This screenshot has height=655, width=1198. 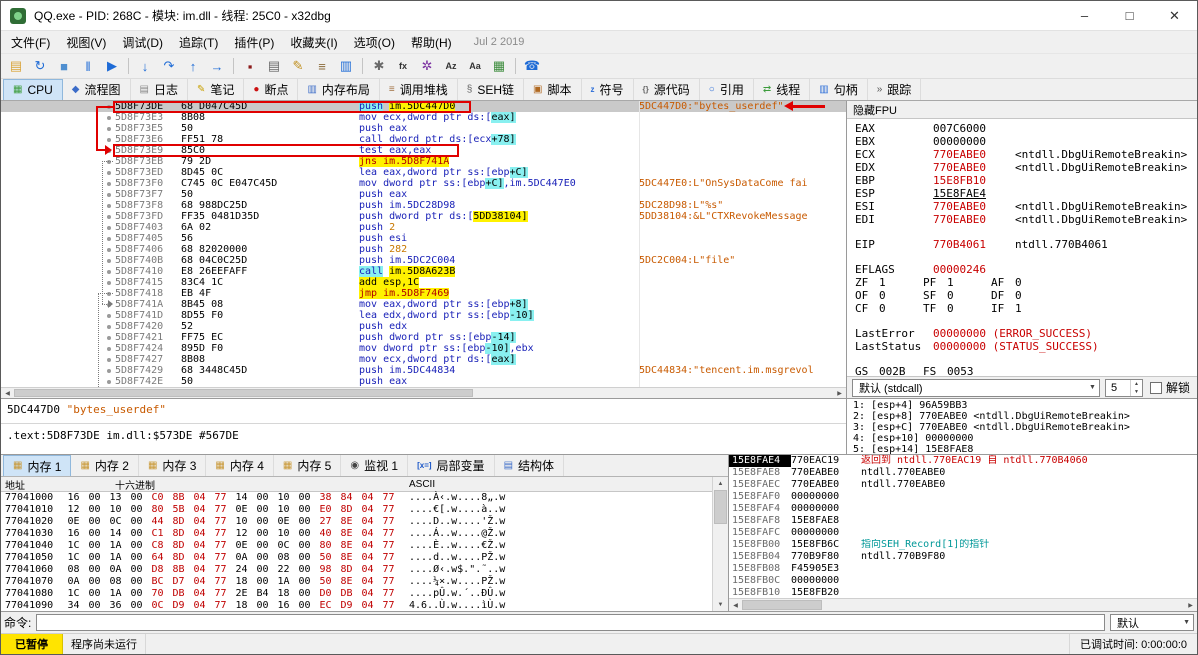 What do you see at coordinates (240, 465) in the screenshot?
I see `tab-memory-4: ▦ 内存 4` at bounding box center [240, 465].